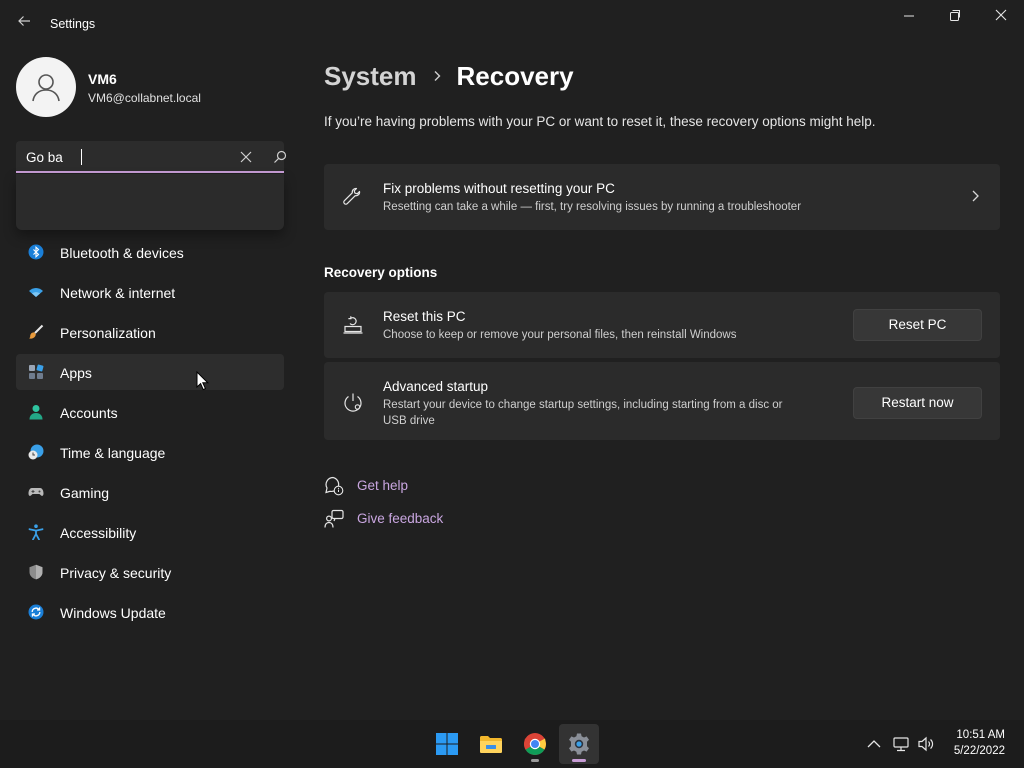 The image size is (1024, 768). Describe the element at coordinates (113, 453) in the screenshot. I see `sidebar-item-label: Time & language` at that location.